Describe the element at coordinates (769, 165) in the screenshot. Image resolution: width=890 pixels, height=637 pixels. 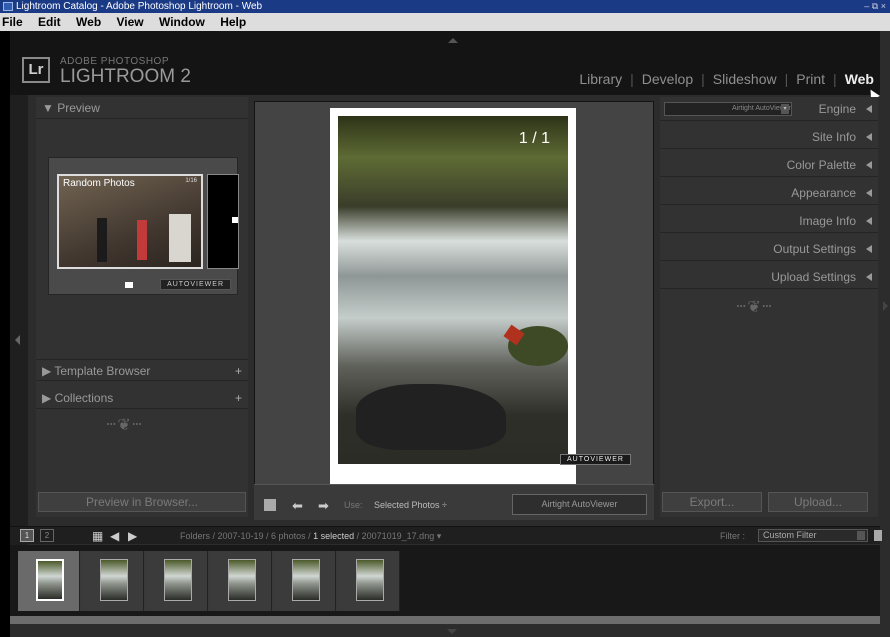
I see `color-palette-header: Color Palette` at that location.